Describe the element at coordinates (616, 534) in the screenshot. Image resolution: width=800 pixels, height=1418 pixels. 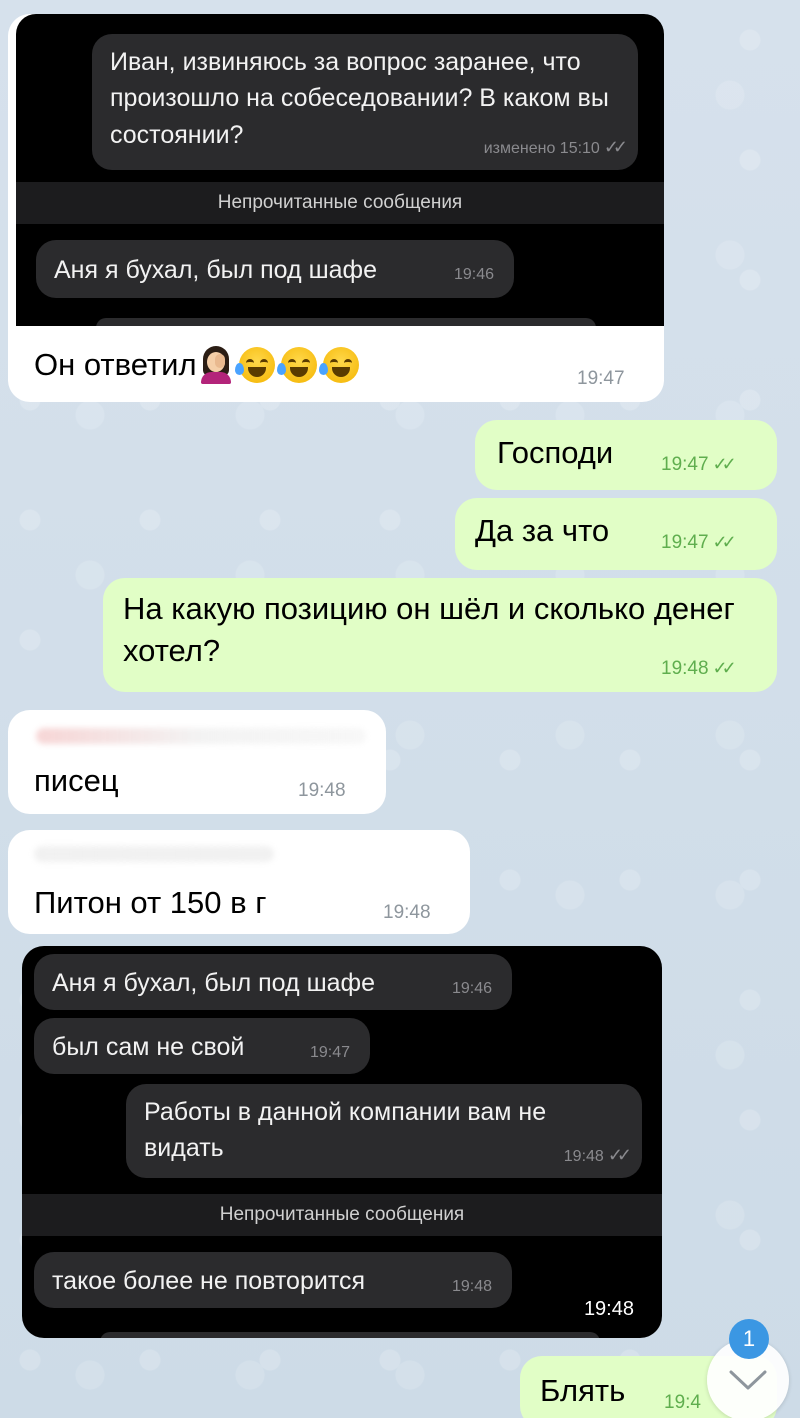
I see `outgoing-message-3: Да за что 19:47 ✓✓` at that location.